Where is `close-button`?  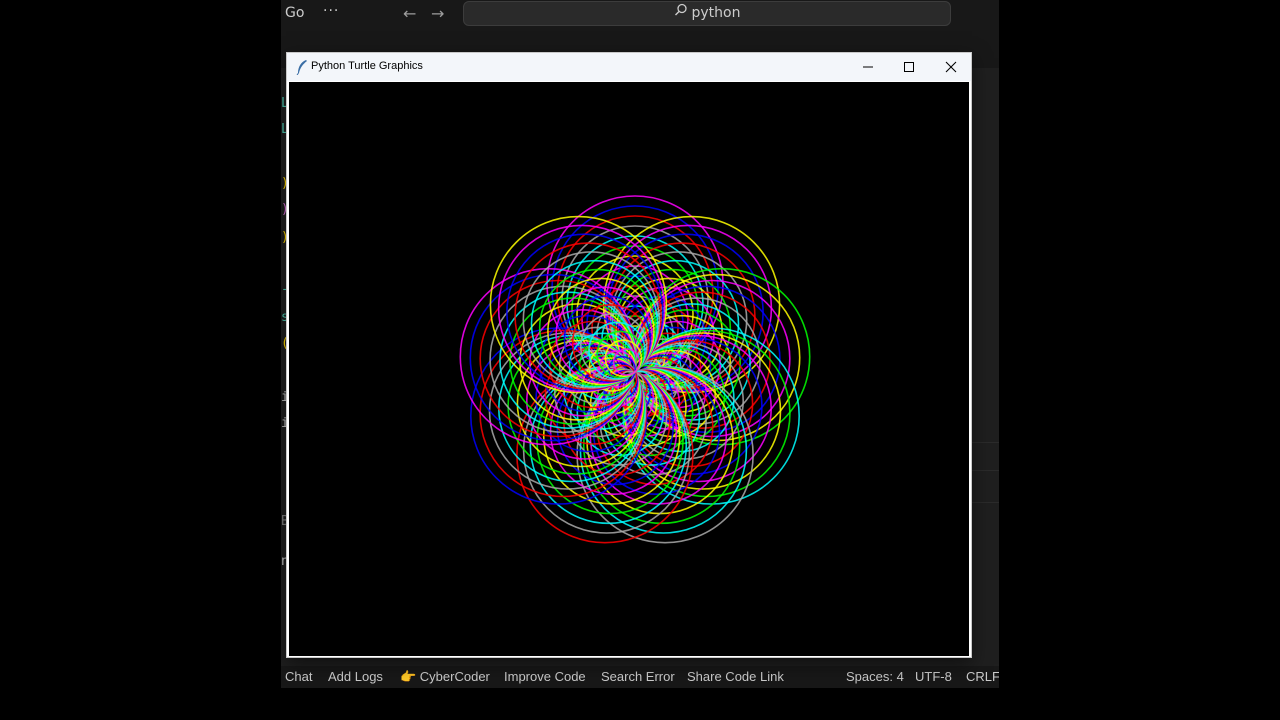 close-button is located at coordinates (951, 67).